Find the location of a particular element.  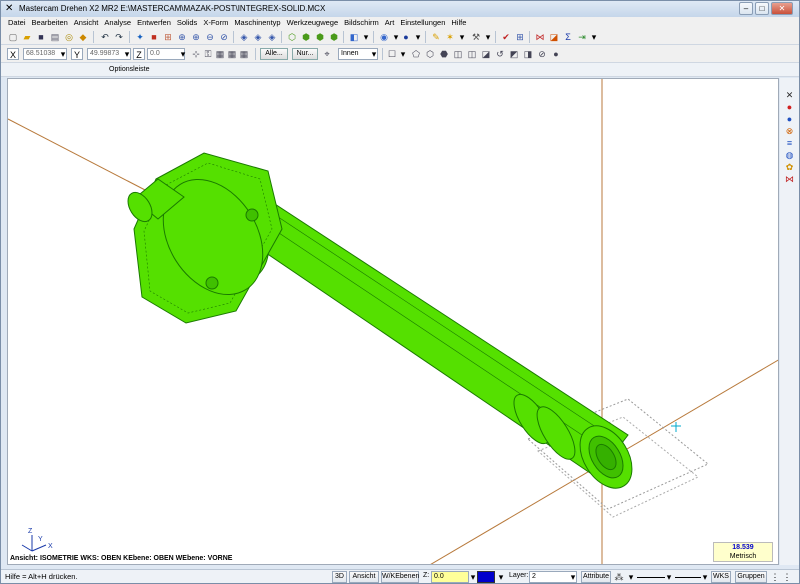

selection-mask-icon: ⌖ is located at coordinates (327, 54).